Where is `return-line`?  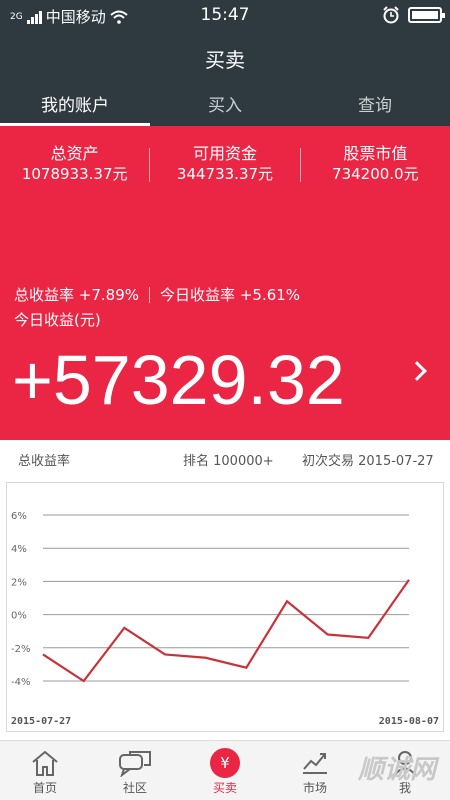
return-line is located at coordinates (226, 631).